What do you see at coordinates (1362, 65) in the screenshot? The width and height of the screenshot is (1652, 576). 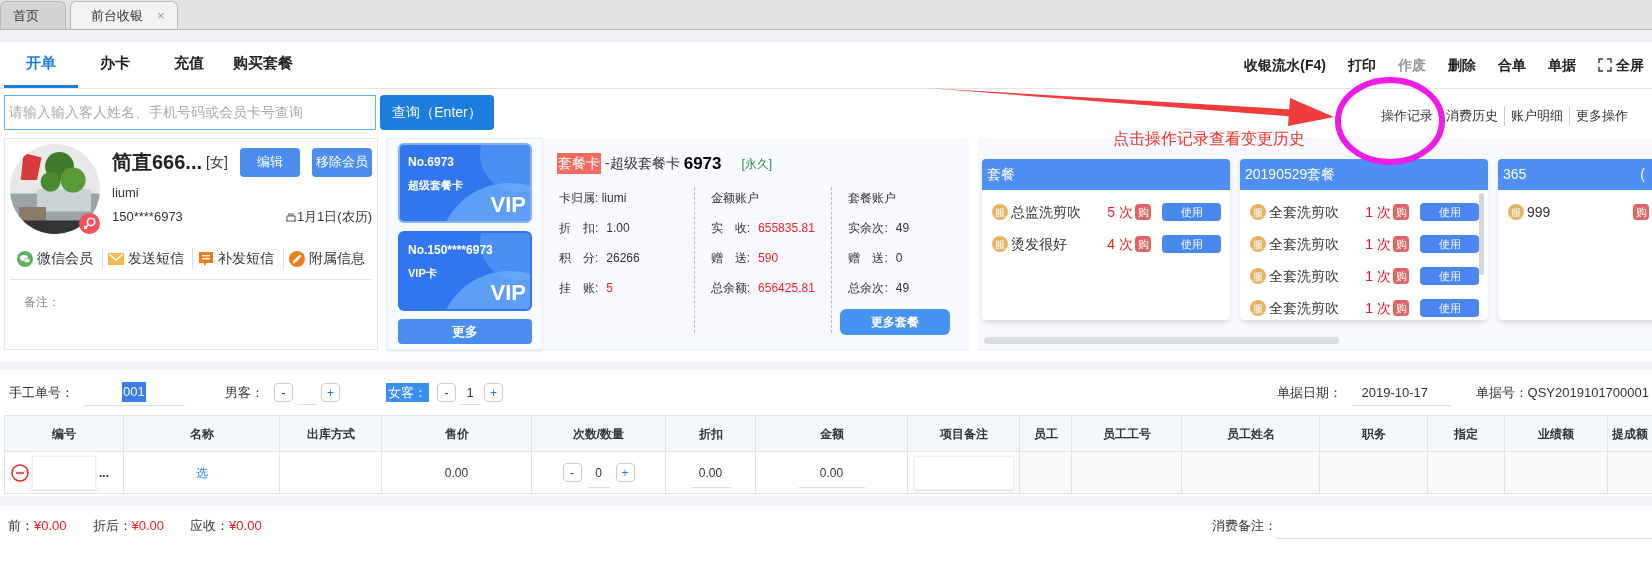 I see `toolbar-button: 打印` at bounding box center [1362, 65].